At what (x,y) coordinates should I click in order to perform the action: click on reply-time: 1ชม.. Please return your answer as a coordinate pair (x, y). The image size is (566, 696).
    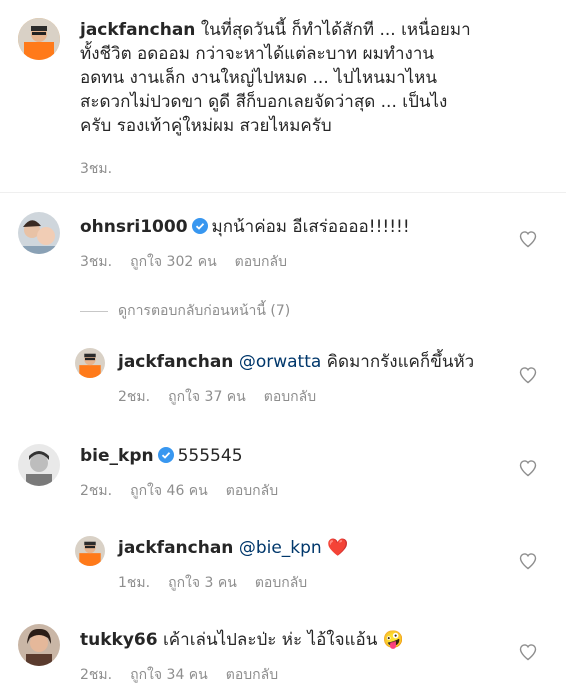
    Looking at the image, I should click on (134, 583).